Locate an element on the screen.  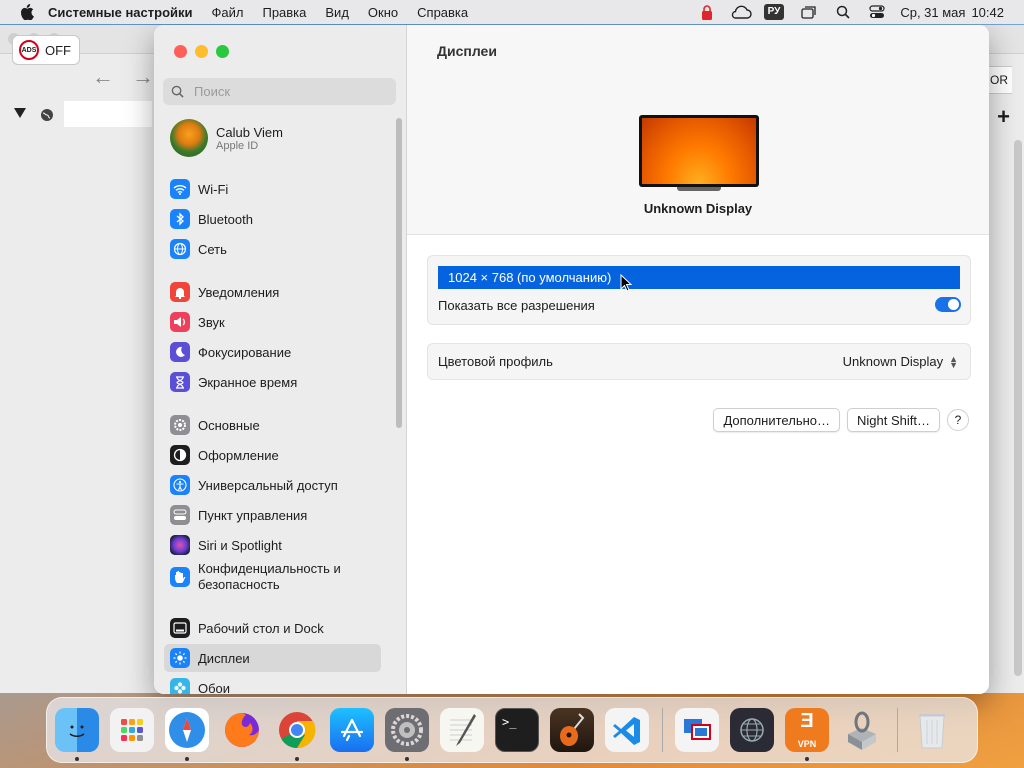
textedit-icon is located at coordinates (462, 730).